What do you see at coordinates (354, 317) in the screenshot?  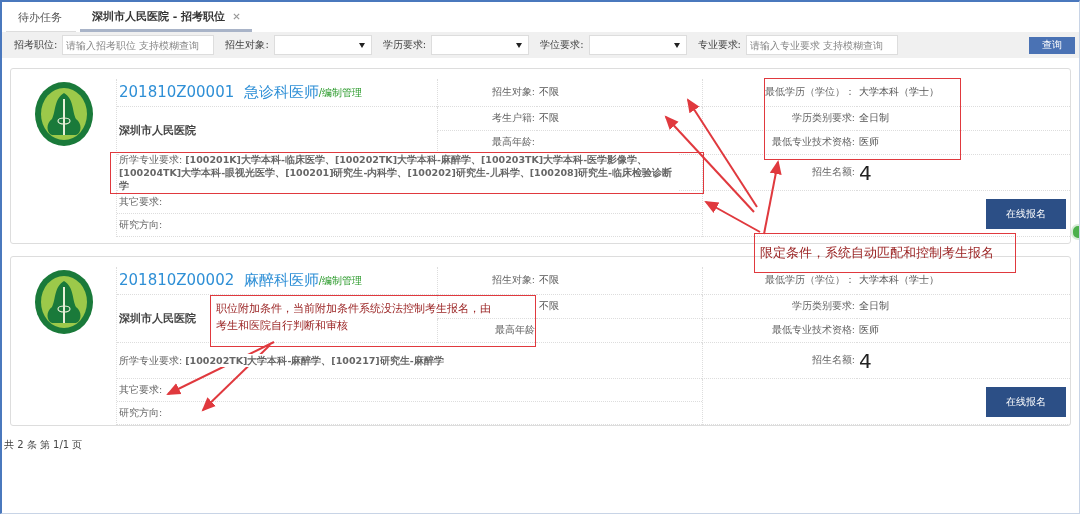 I see `annotation-text: 职位附加条件，当前附加条件系统没法控制考生报名，由考生和医院自行判断和审核` at bounding box center [354, 317].